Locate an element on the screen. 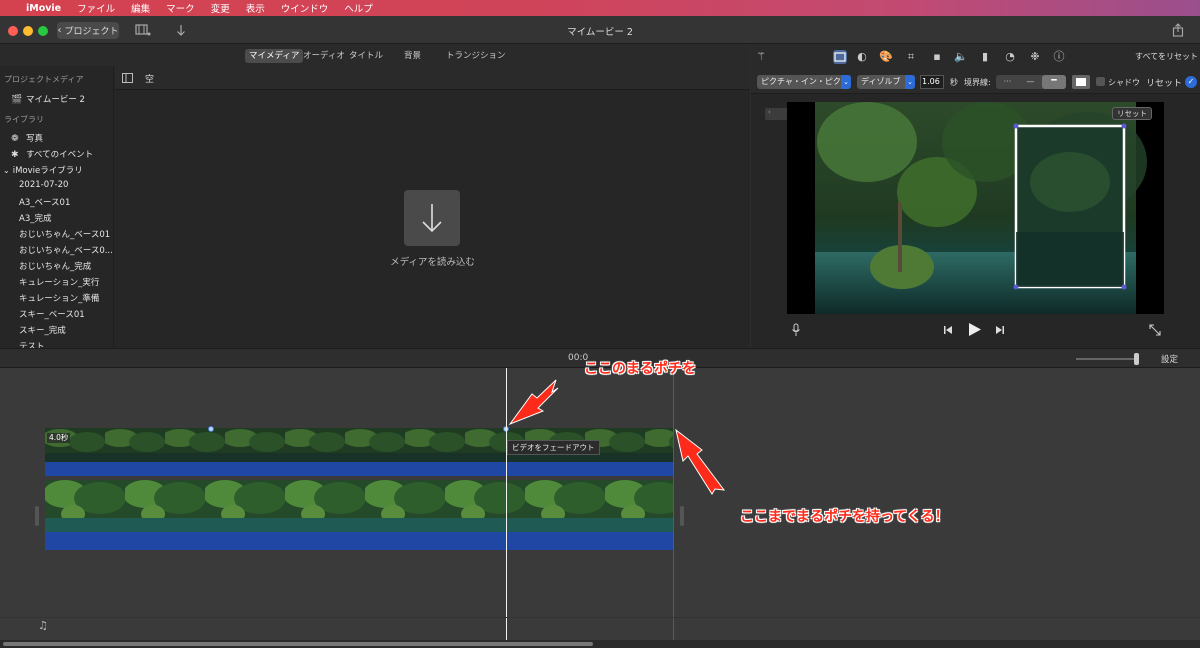  menu-edit: 編集 is located at coordinates (140, 8).